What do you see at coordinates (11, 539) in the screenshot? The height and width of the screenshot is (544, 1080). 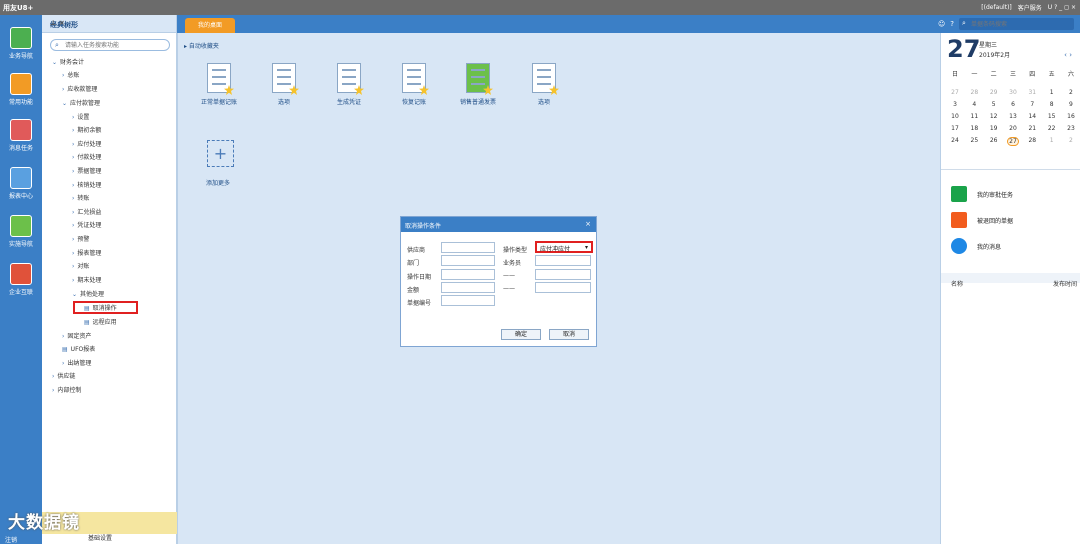 I see `logout-button: 注销` at bounding box center [11, 539].